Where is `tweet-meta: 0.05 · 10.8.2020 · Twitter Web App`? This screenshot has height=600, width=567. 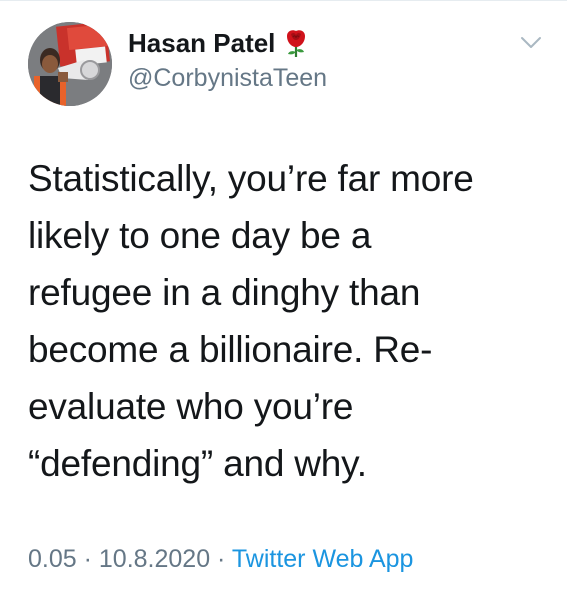
tweet-meta: 0.05 · 10.8.2020 · Twitter Web App is located at coordinates (220, 559).